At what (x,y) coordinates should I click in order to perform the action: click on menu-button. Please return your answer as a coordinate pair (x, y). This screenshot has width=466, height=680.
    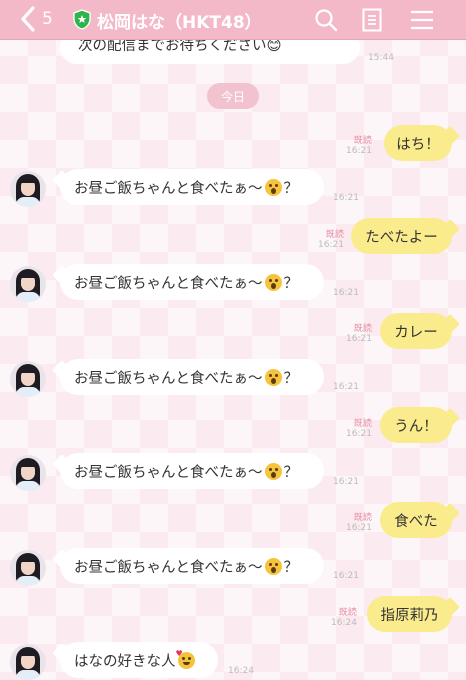
    Looking at the image, I should click on (422, 20).